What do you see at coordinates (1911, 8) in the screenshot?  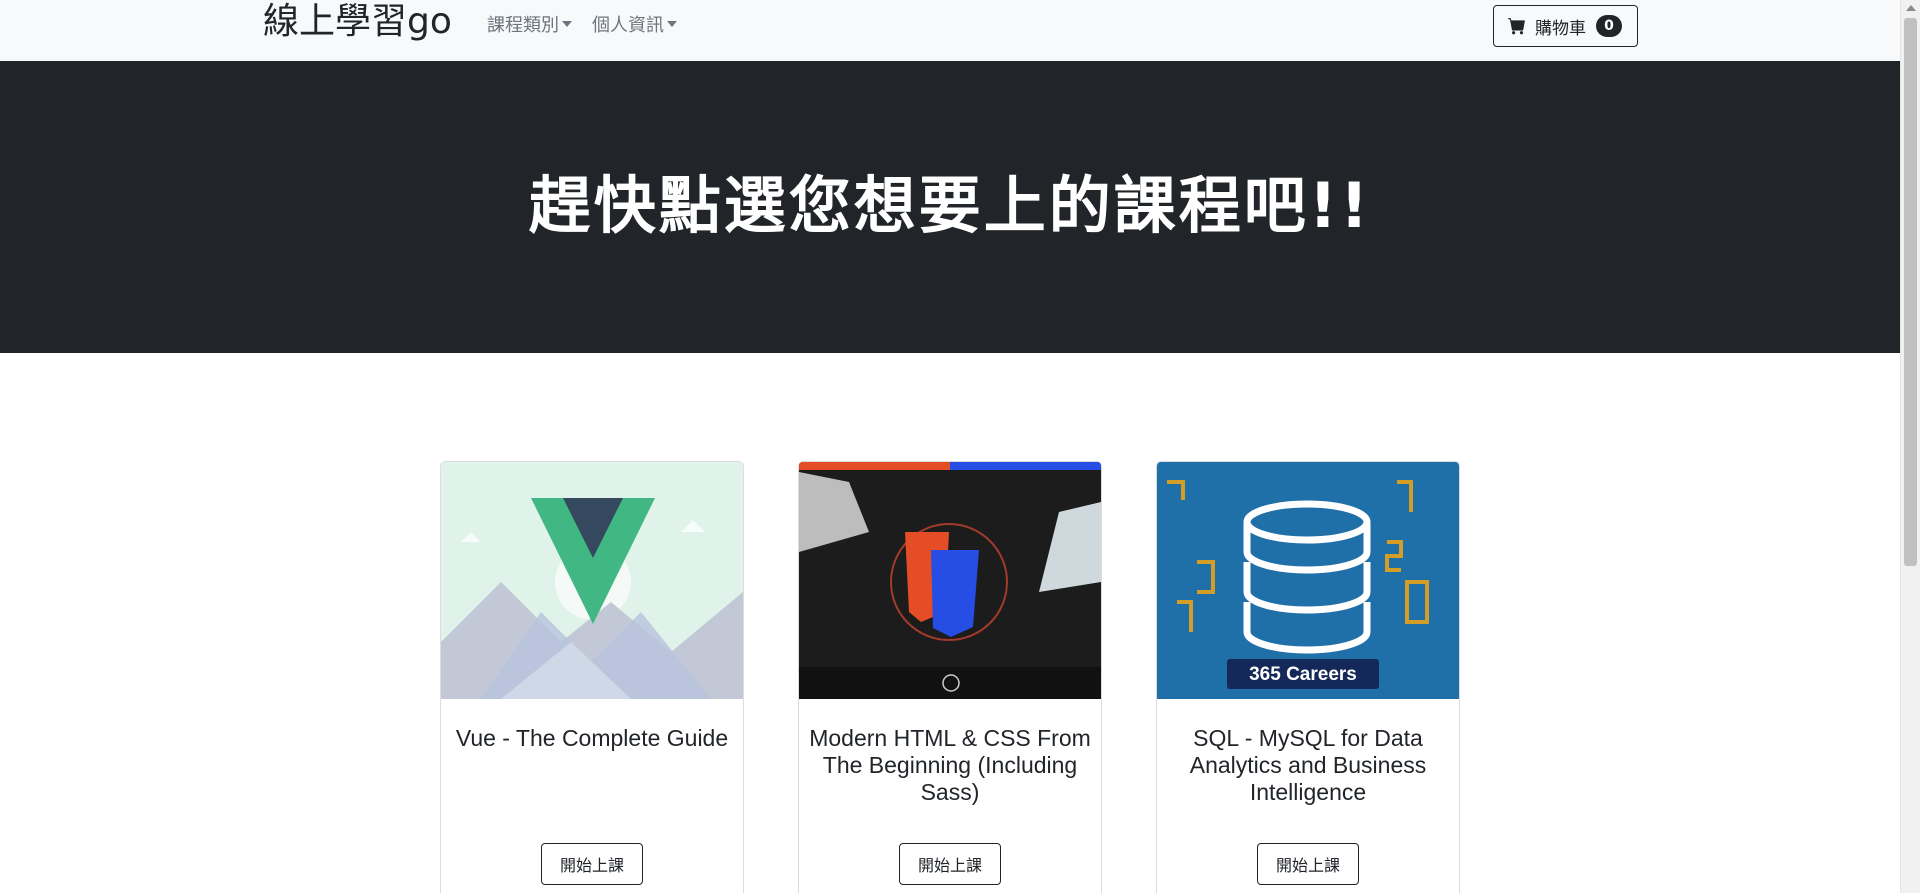 I see `scroll-up-arrow-icon` at bounding box center [1911, 8].